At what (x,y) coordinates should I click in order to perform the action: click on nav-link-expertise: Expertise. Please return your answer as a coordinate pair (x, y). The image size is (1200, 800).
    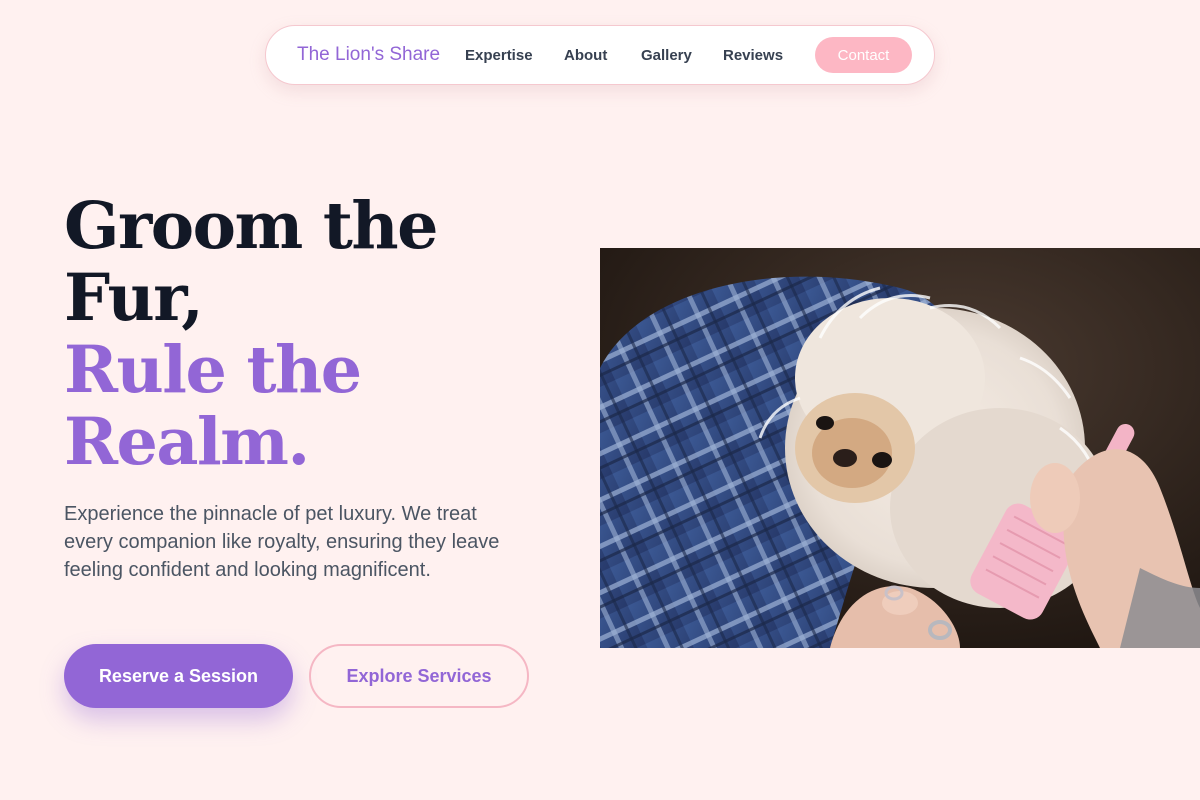
    Looking at the image, I should click on (499, 55).